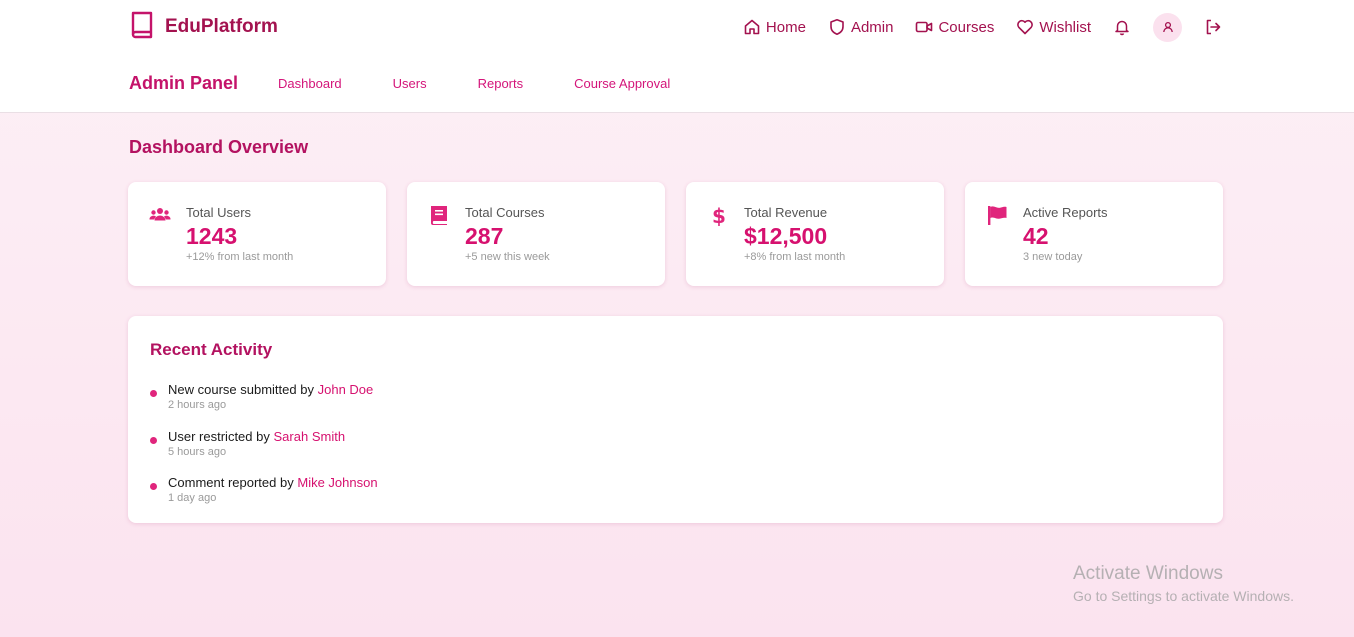 The width and height of the screenshot is (1354, 637). What do you see at coordinates (219, 212) in the screenshot?
I see `stat-label: Total Users` at bounding box center [219, 212].